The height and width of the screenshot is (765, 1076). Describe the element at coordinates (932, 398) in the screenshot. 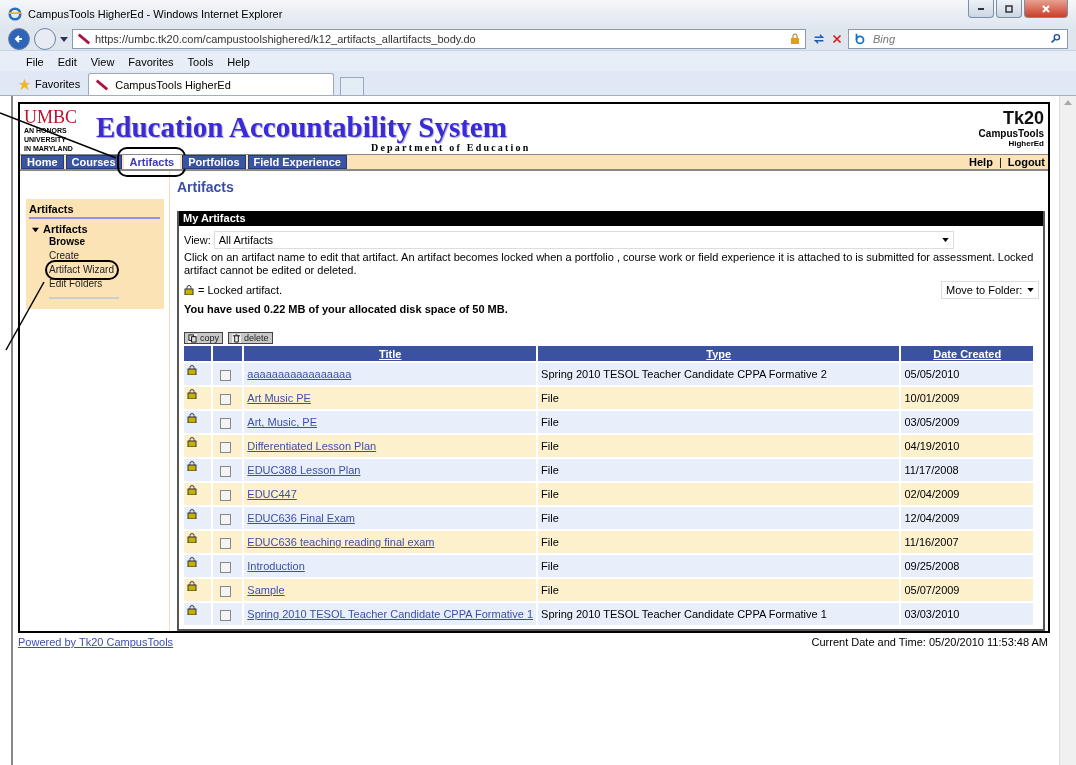

I see `table-cell: 10/01/2009` at that location.